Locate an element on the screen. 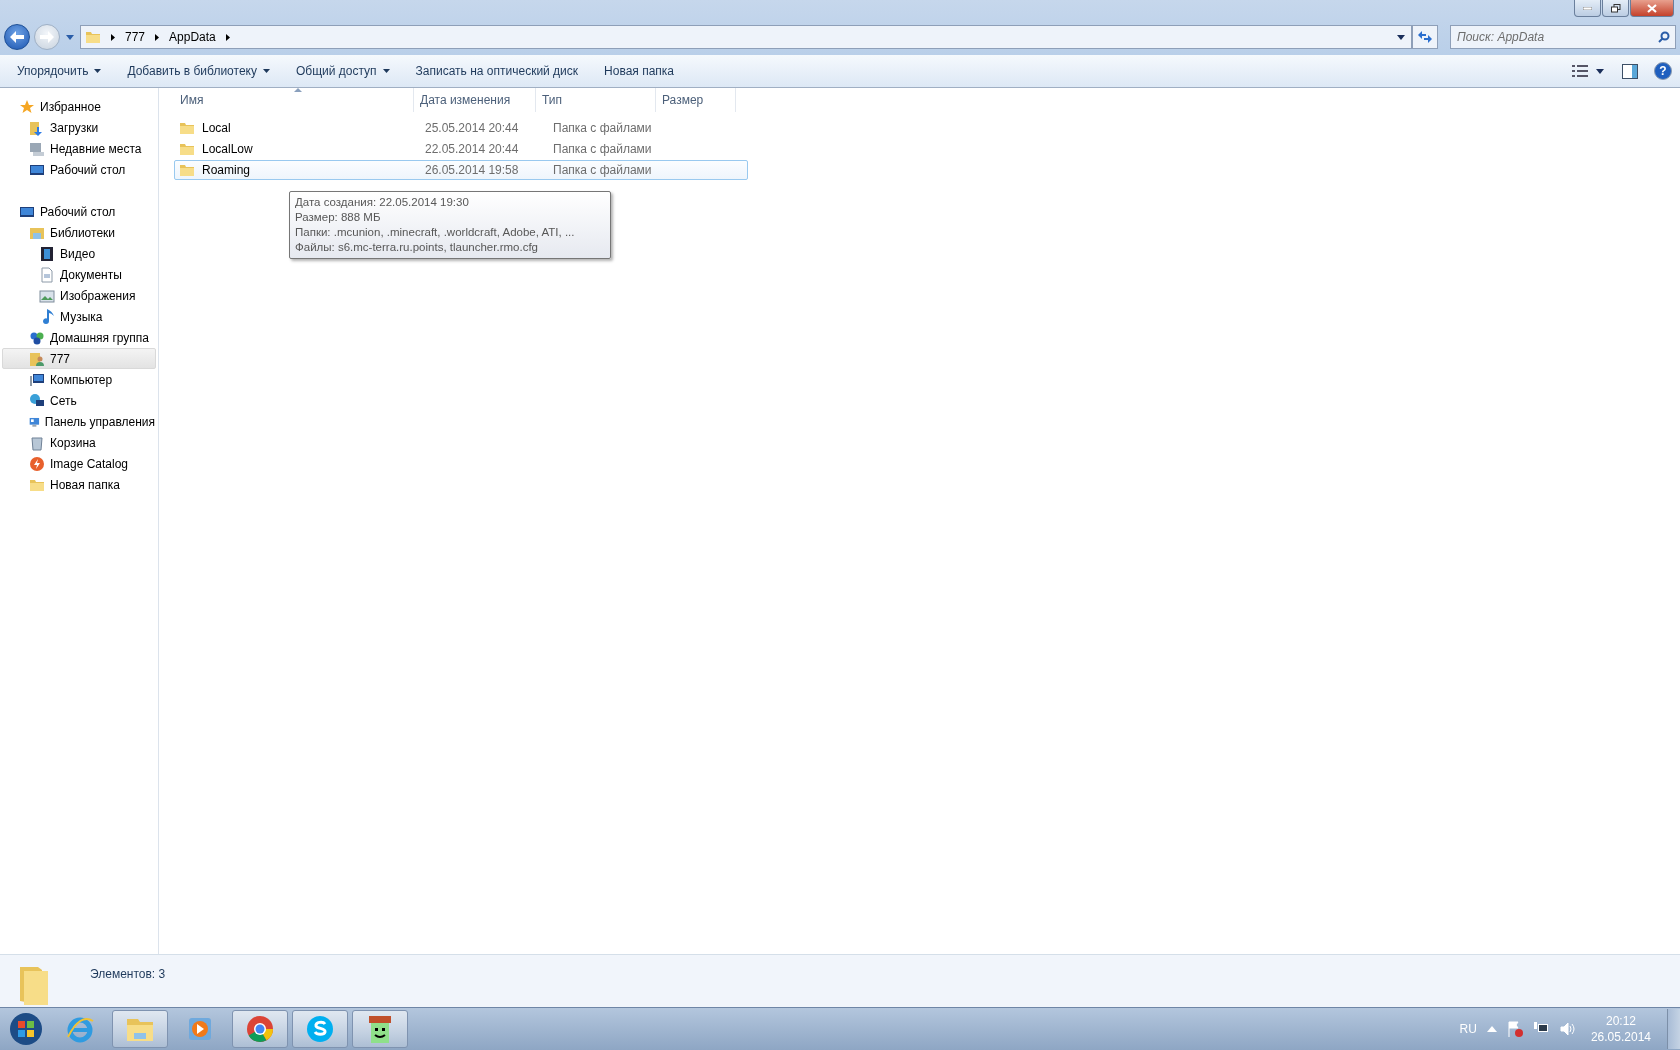 Image resolution: width=1680 pixels, height=1050 pixels. show-desktop-button is located at coordinates (1673, 1029).